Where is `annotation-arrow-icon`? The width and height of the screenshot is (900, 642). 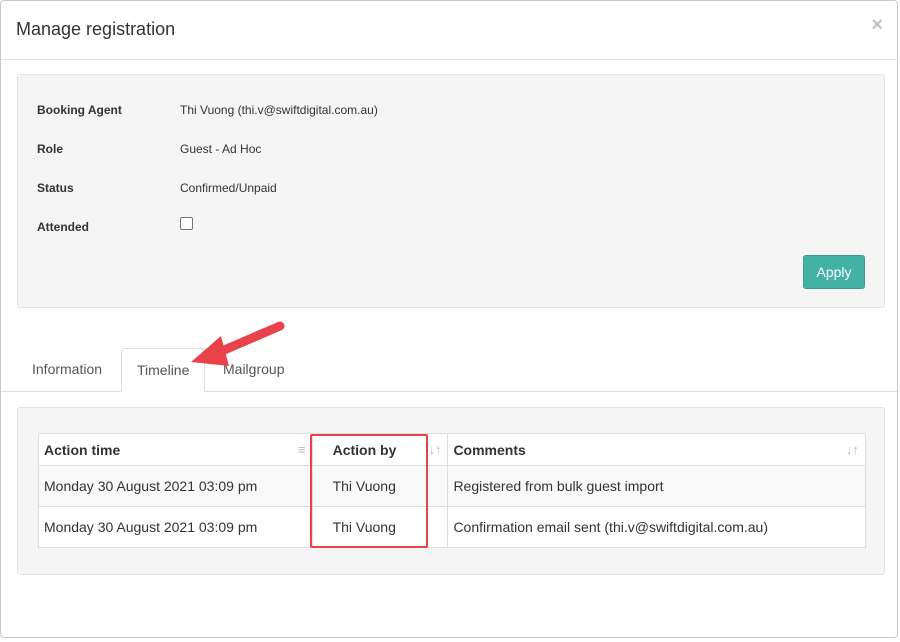 annotation-arrow-icon is located at coordinates (238, 343).